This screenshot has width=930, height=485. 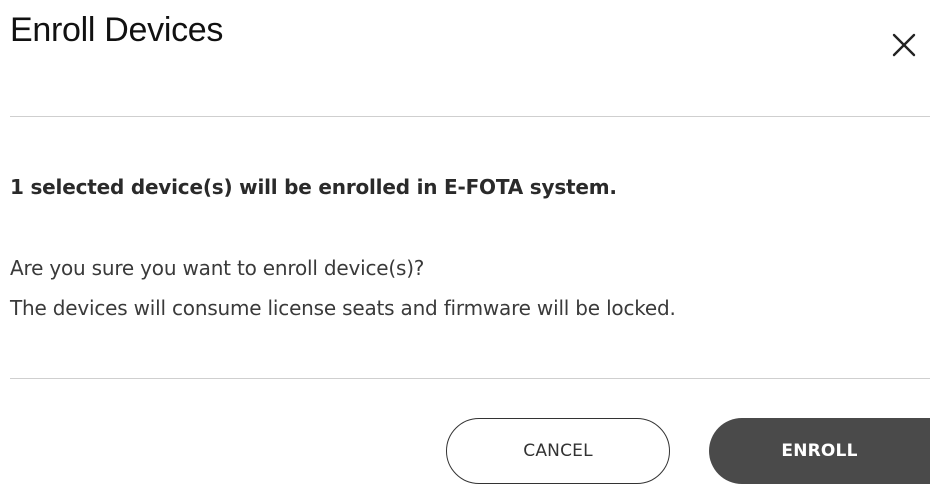 I want to click on close-button, so click(x=904, y=43).